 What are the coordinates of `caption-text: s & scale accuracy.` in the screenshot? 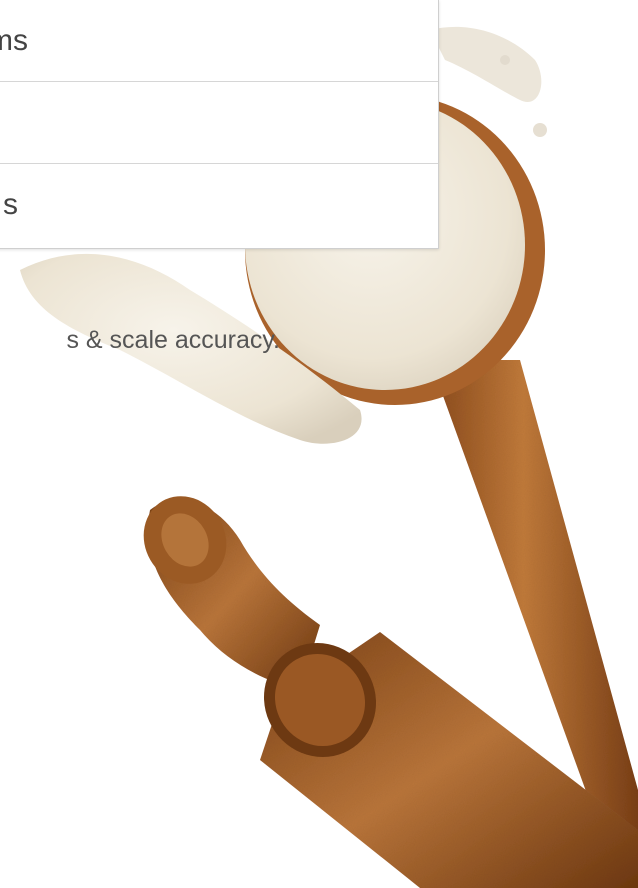 It's located at (173, 340).